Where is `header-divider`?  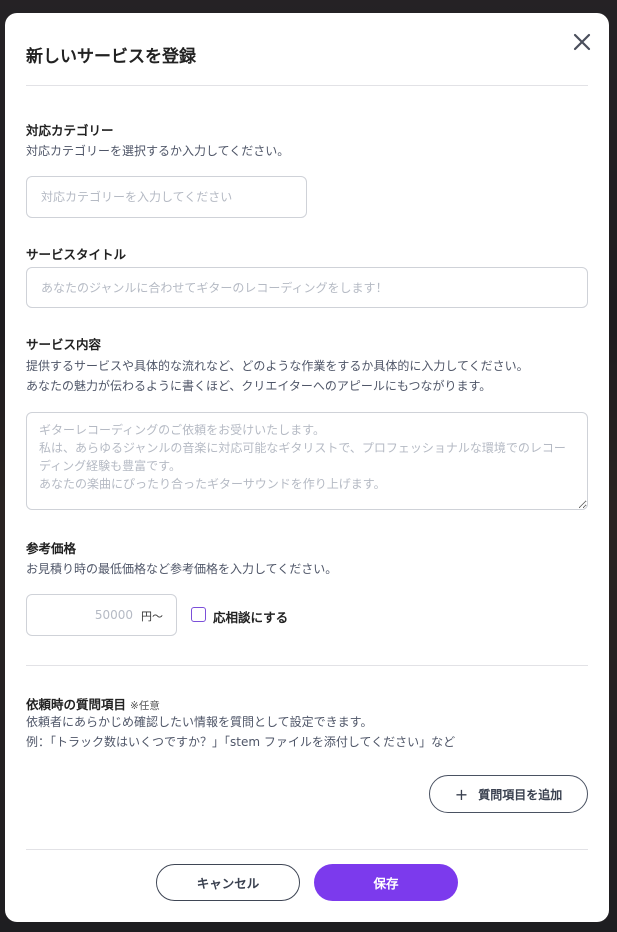 header-divider is located at coordinates (307, 85).